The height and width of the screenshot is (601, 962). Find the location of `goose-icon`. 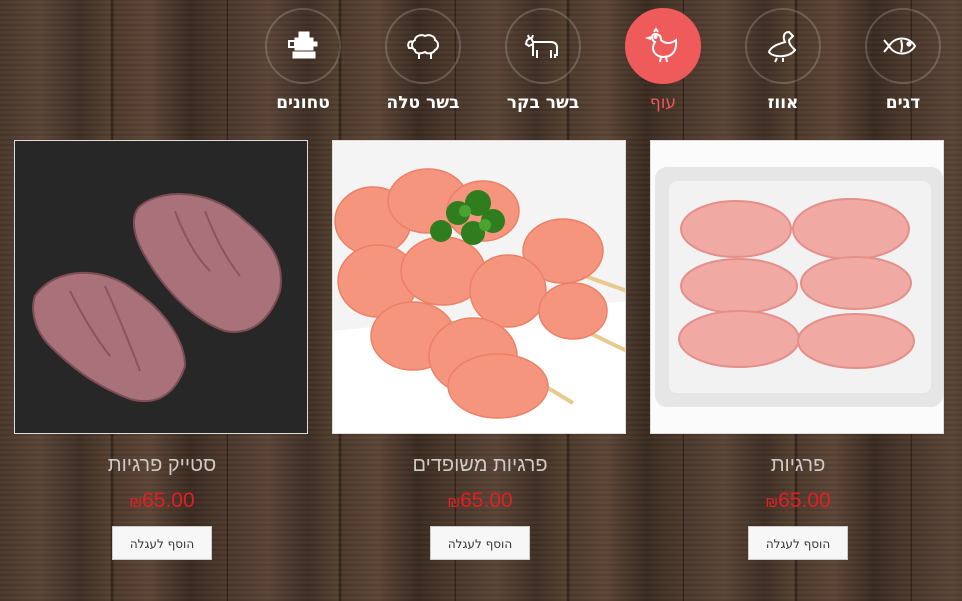

goose-icon is located at coordinates (783, 46).